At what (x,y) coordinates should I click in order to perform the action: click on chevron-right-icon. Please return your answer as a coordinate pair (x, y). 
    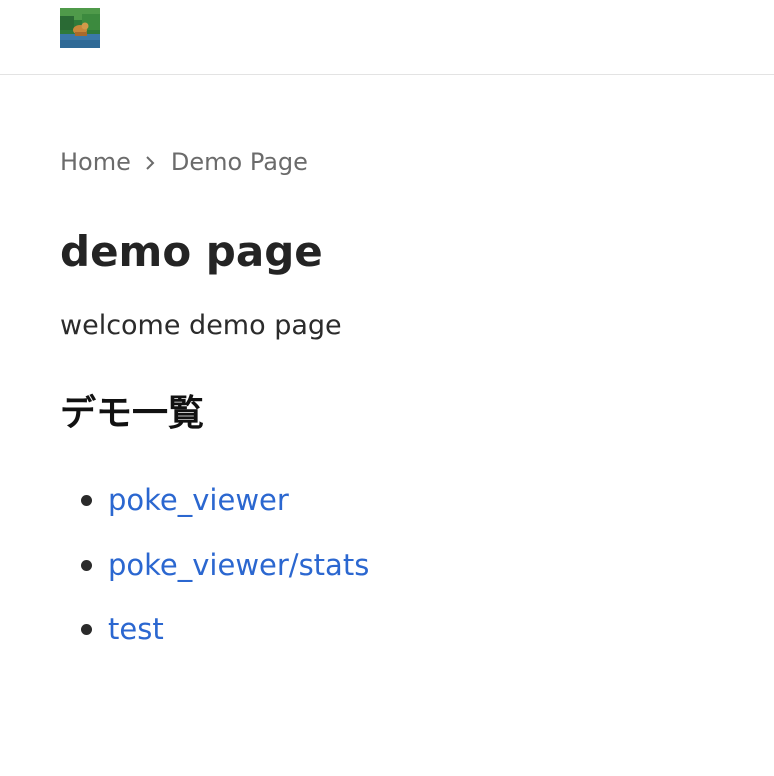
    Looking at the image, I should click on (151, 162).